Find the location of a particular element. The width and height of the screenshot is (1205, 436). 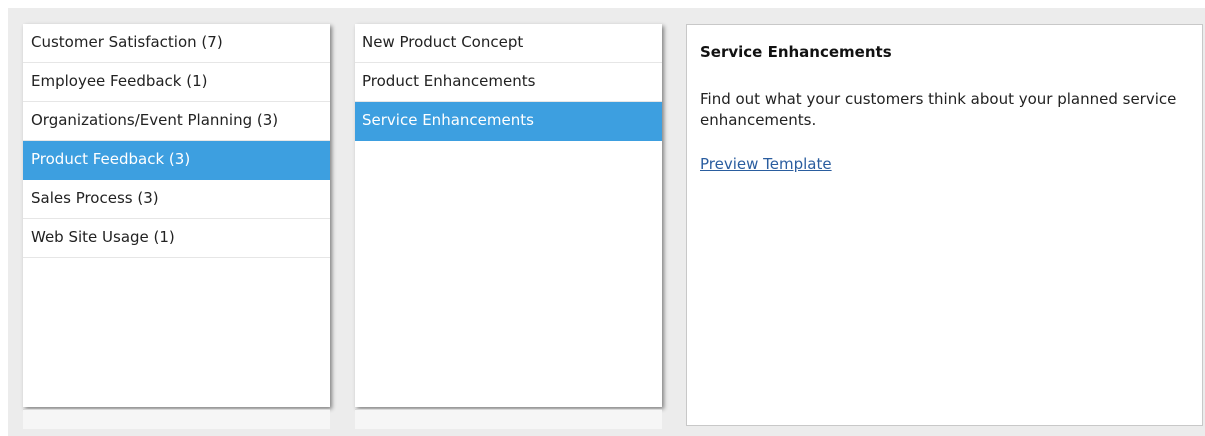

category-item-organizations-event-planning: Organizations/Event Planning (3) is located at coordinates (176, 121).